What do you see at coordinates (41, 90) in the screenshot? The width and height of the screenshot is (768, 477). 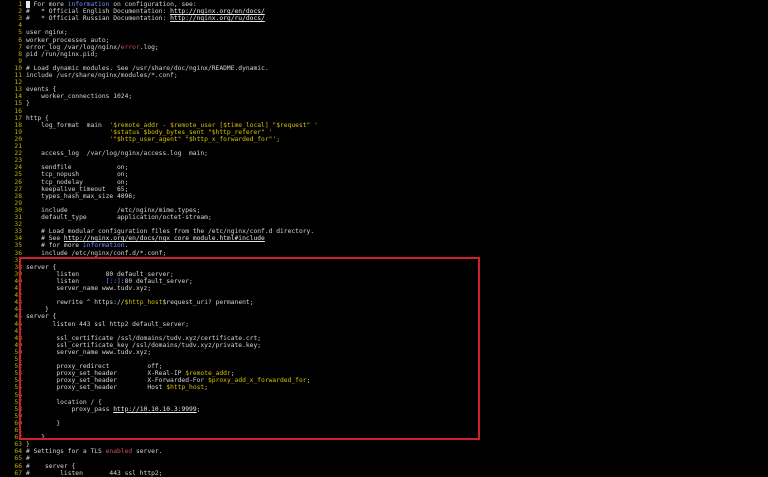 I see `code-token: events {` at bounding box center [41, 90].